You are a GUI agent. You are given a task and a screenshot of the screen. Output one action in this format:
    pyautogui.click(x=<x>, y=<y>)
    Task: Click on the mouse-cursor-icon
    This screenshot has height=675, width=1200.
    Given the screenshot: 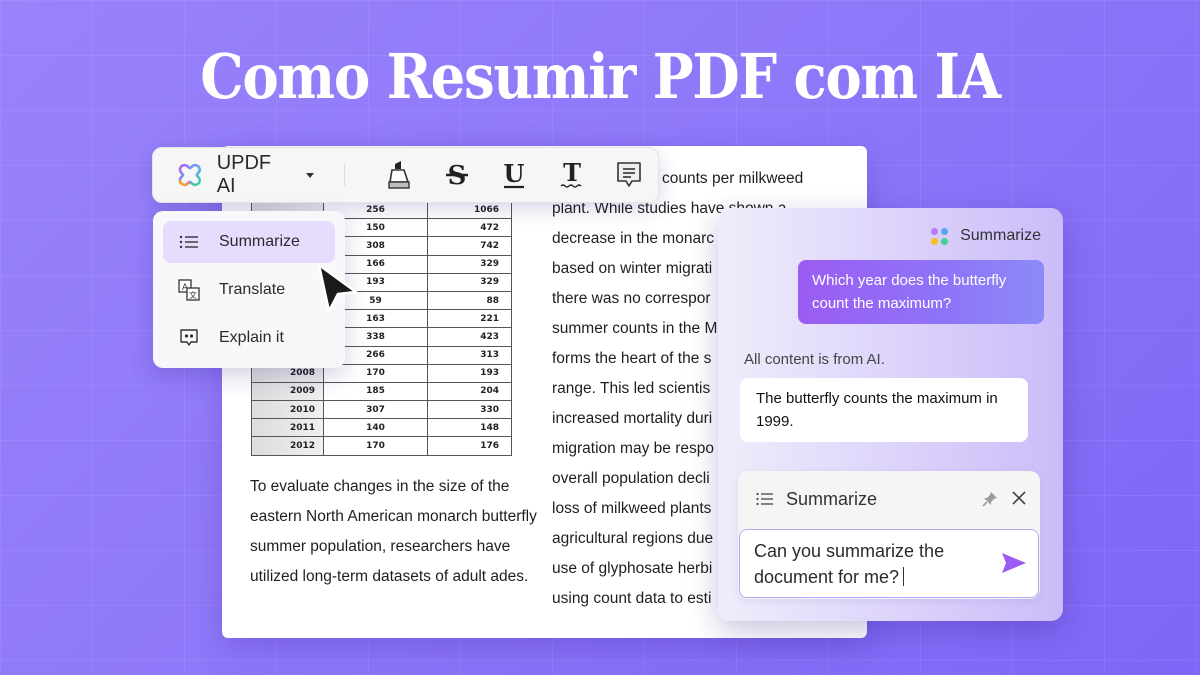 What is the action you would take?
    pyautogui.click(x=337, y=288)
    